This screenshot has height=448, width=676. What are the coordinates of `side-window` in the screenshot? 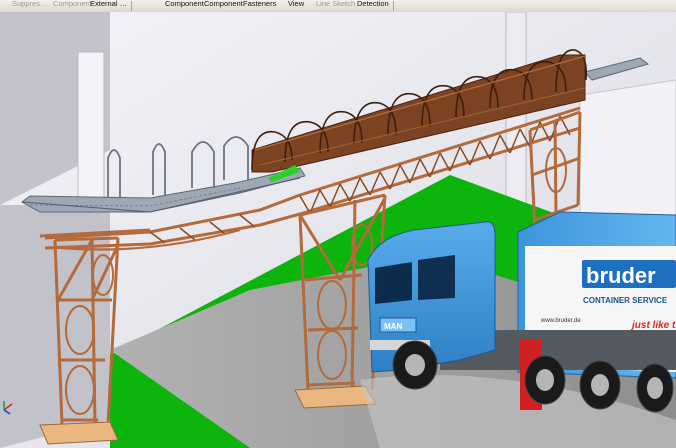 It's located at (436, 277).